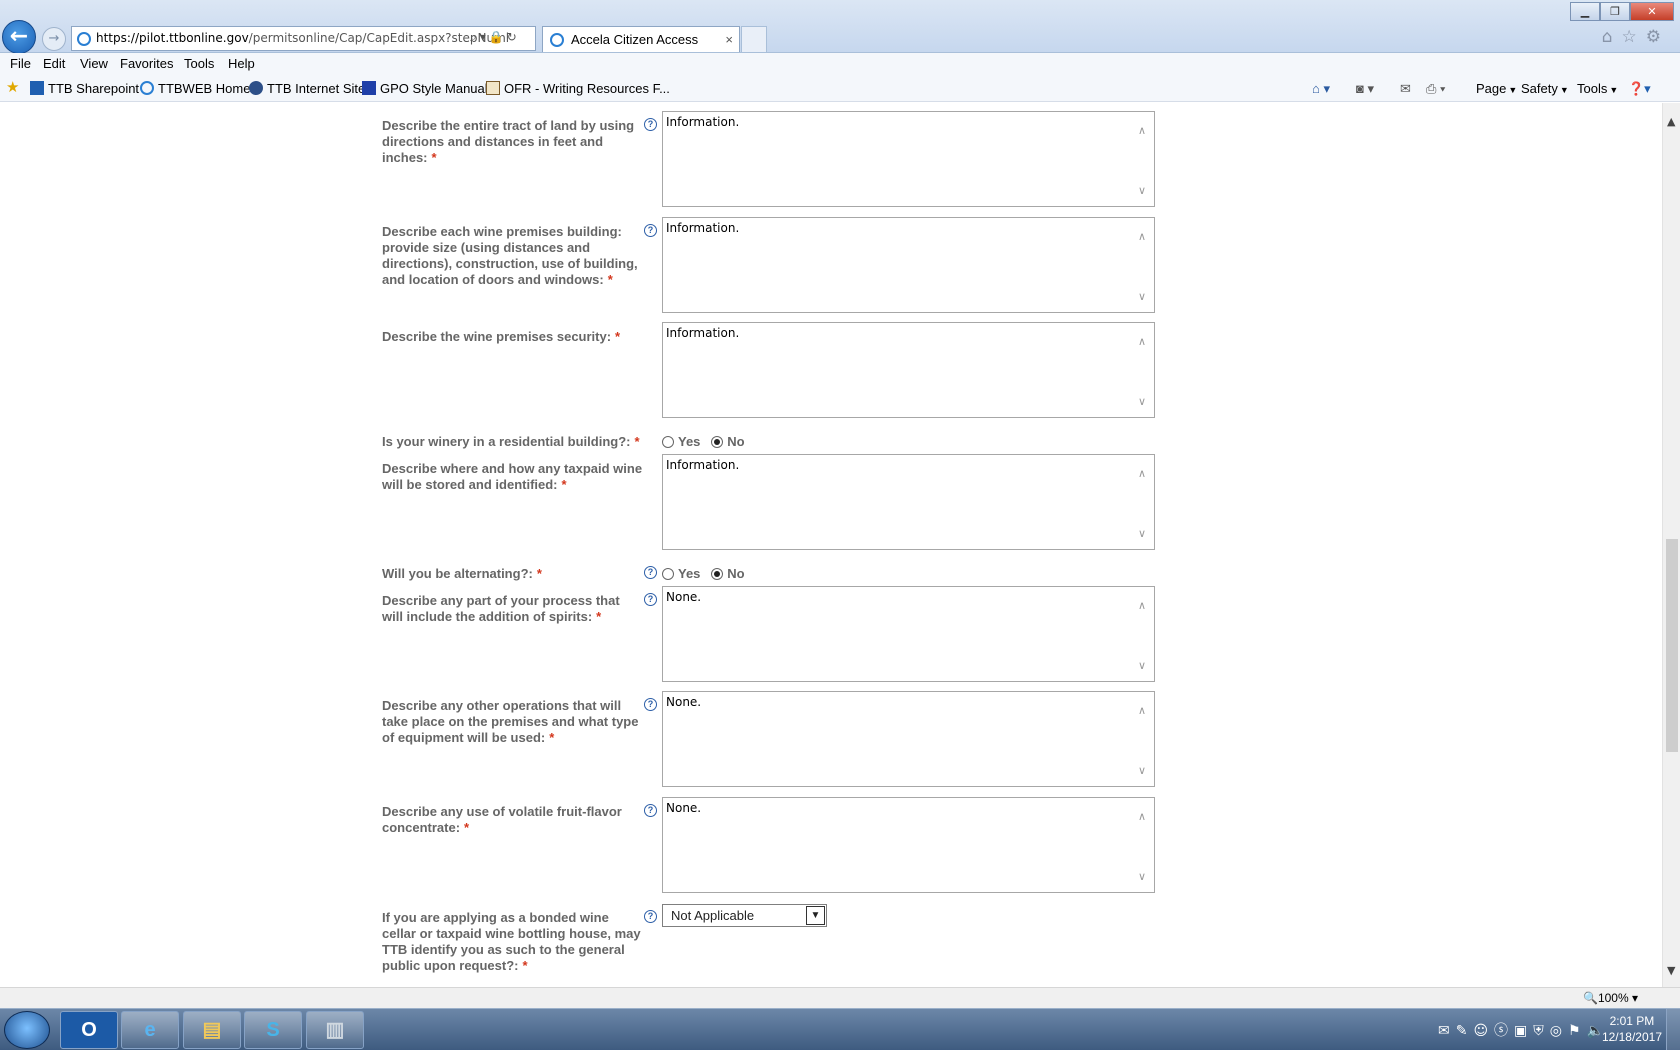  I want to click on page-menu: Page ▼, so click(1496, 88).